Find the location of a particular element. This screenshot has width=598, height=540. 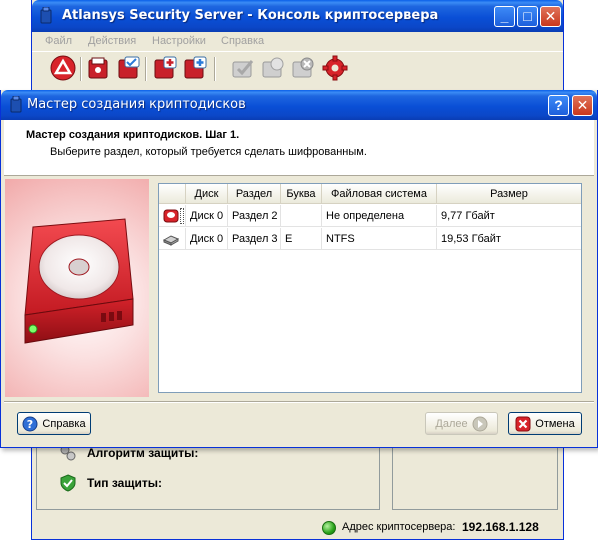

menu-help: Справка is located at coordinates (242, 41).